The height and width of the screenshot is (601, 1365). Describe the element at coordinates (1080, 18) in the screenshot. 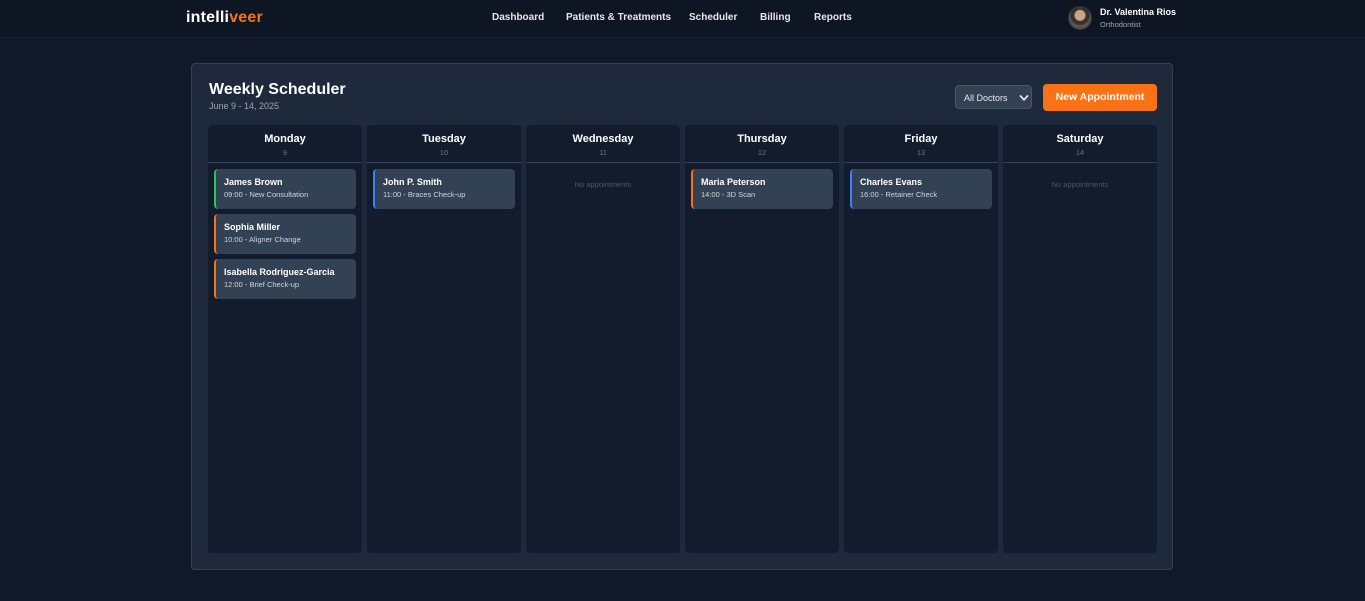

I see `avatar` at that location.